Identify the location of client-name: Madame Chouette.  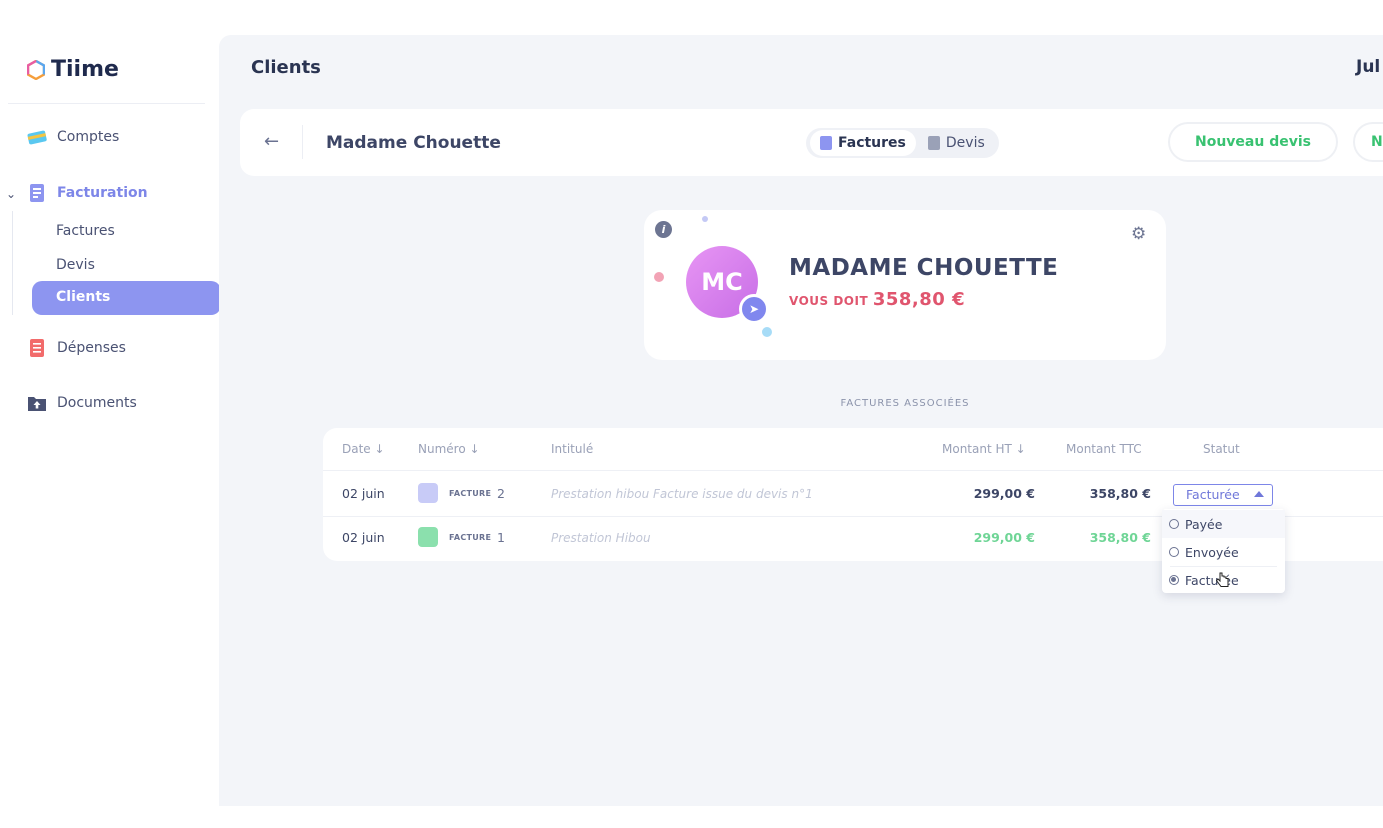
(413, 143).